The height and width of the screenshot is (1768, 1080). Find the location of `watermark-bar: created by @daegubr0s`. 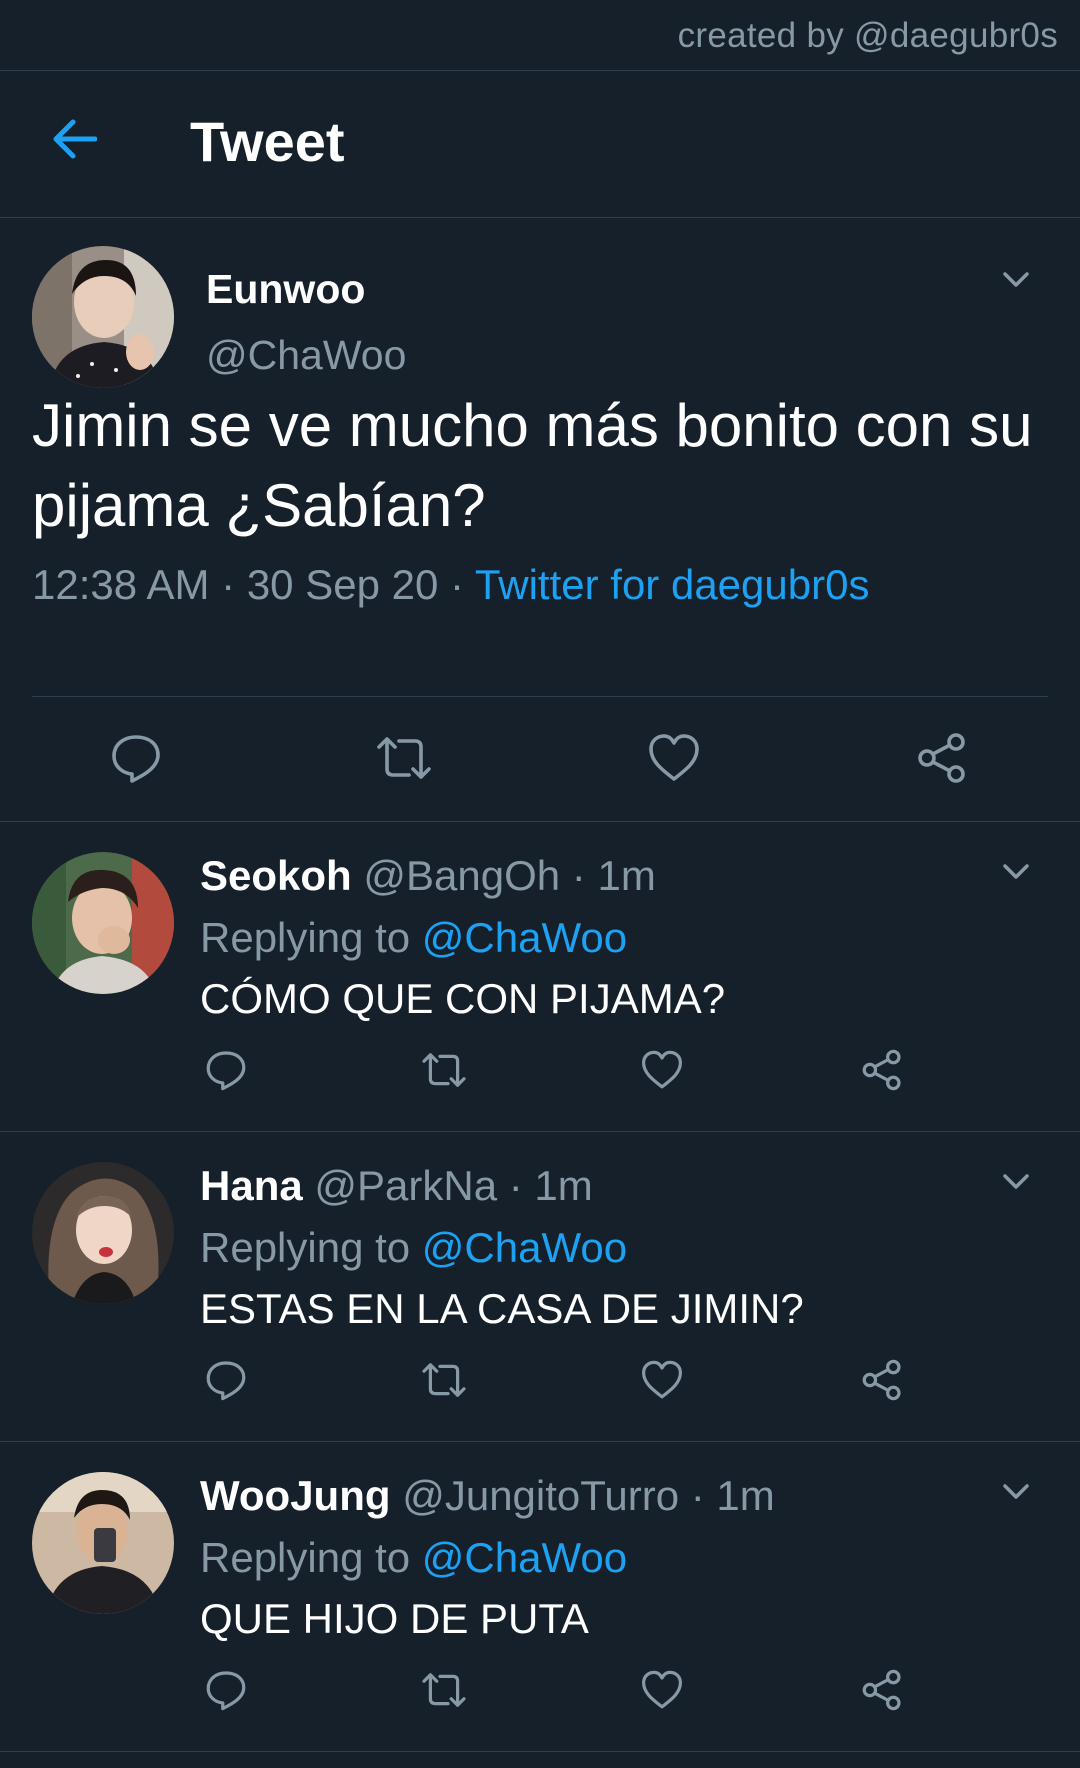

watermark-bar: created by @daegubr0s is located at coordinates (540, 35).